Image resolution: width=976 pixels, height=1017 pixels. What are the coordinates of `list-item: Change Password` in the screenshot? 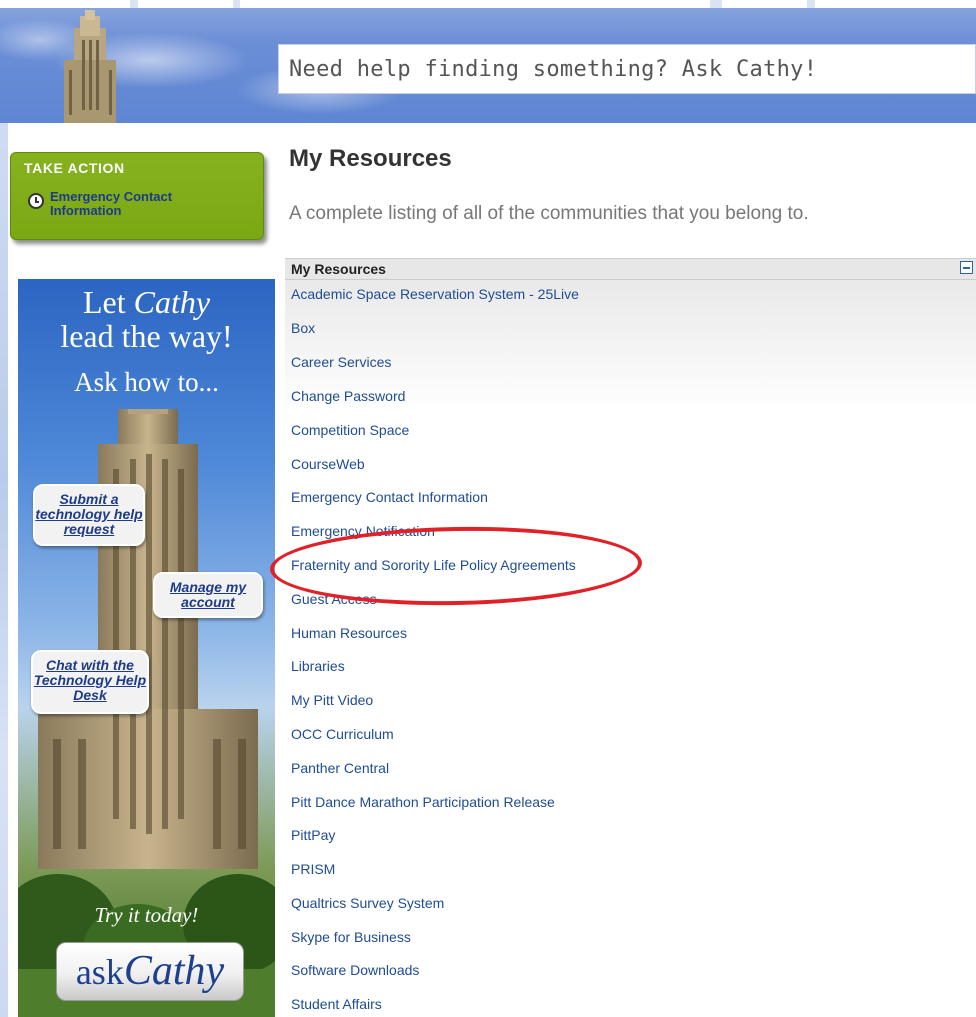 It's located at (348, 396).